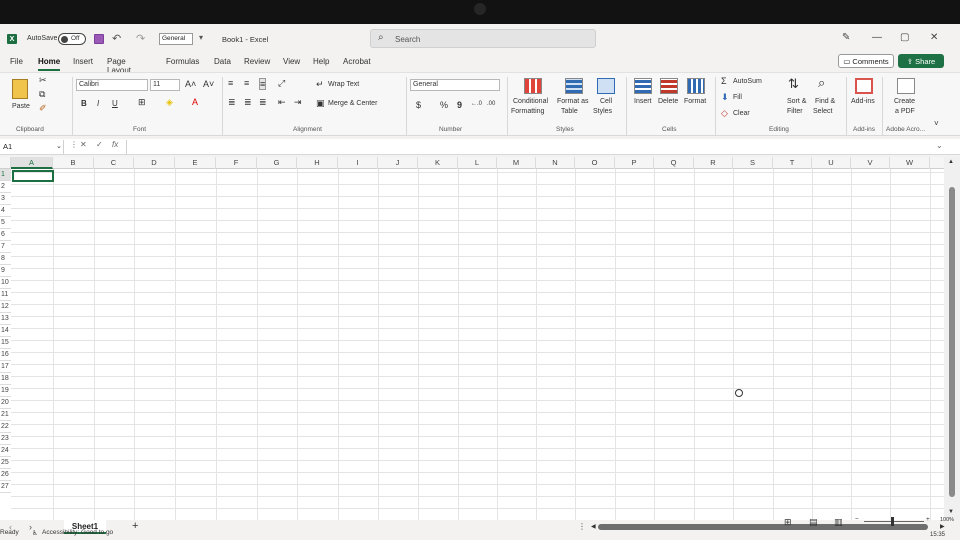  Describe the element at coordinates (115, 144) in the screenshot. I see `insert-function-icon: fx` at that location.